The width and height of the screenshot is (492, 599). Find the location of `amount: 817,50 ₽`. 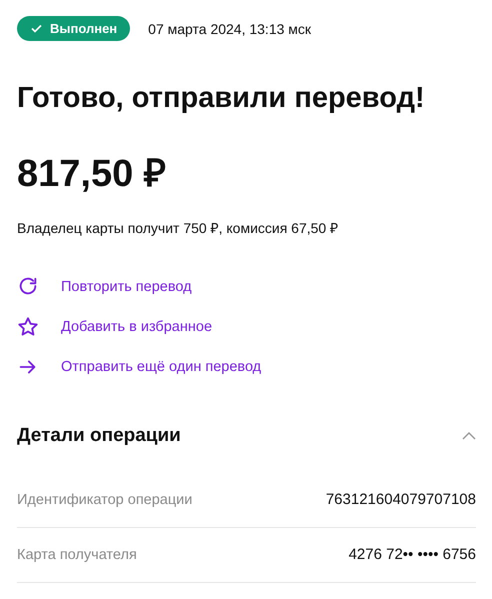

amount: 817,50 ₽ is located at coordinates (92, 175).